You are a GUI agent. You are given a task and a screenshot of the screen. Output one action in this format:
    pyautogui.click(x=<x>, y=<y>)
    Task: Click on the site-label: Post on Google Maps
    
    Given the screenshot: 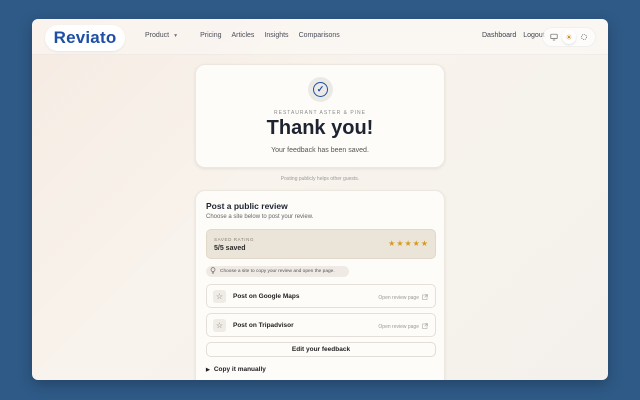 What is the action you would take?
    pyautogui.click(x=266, y=296)
    